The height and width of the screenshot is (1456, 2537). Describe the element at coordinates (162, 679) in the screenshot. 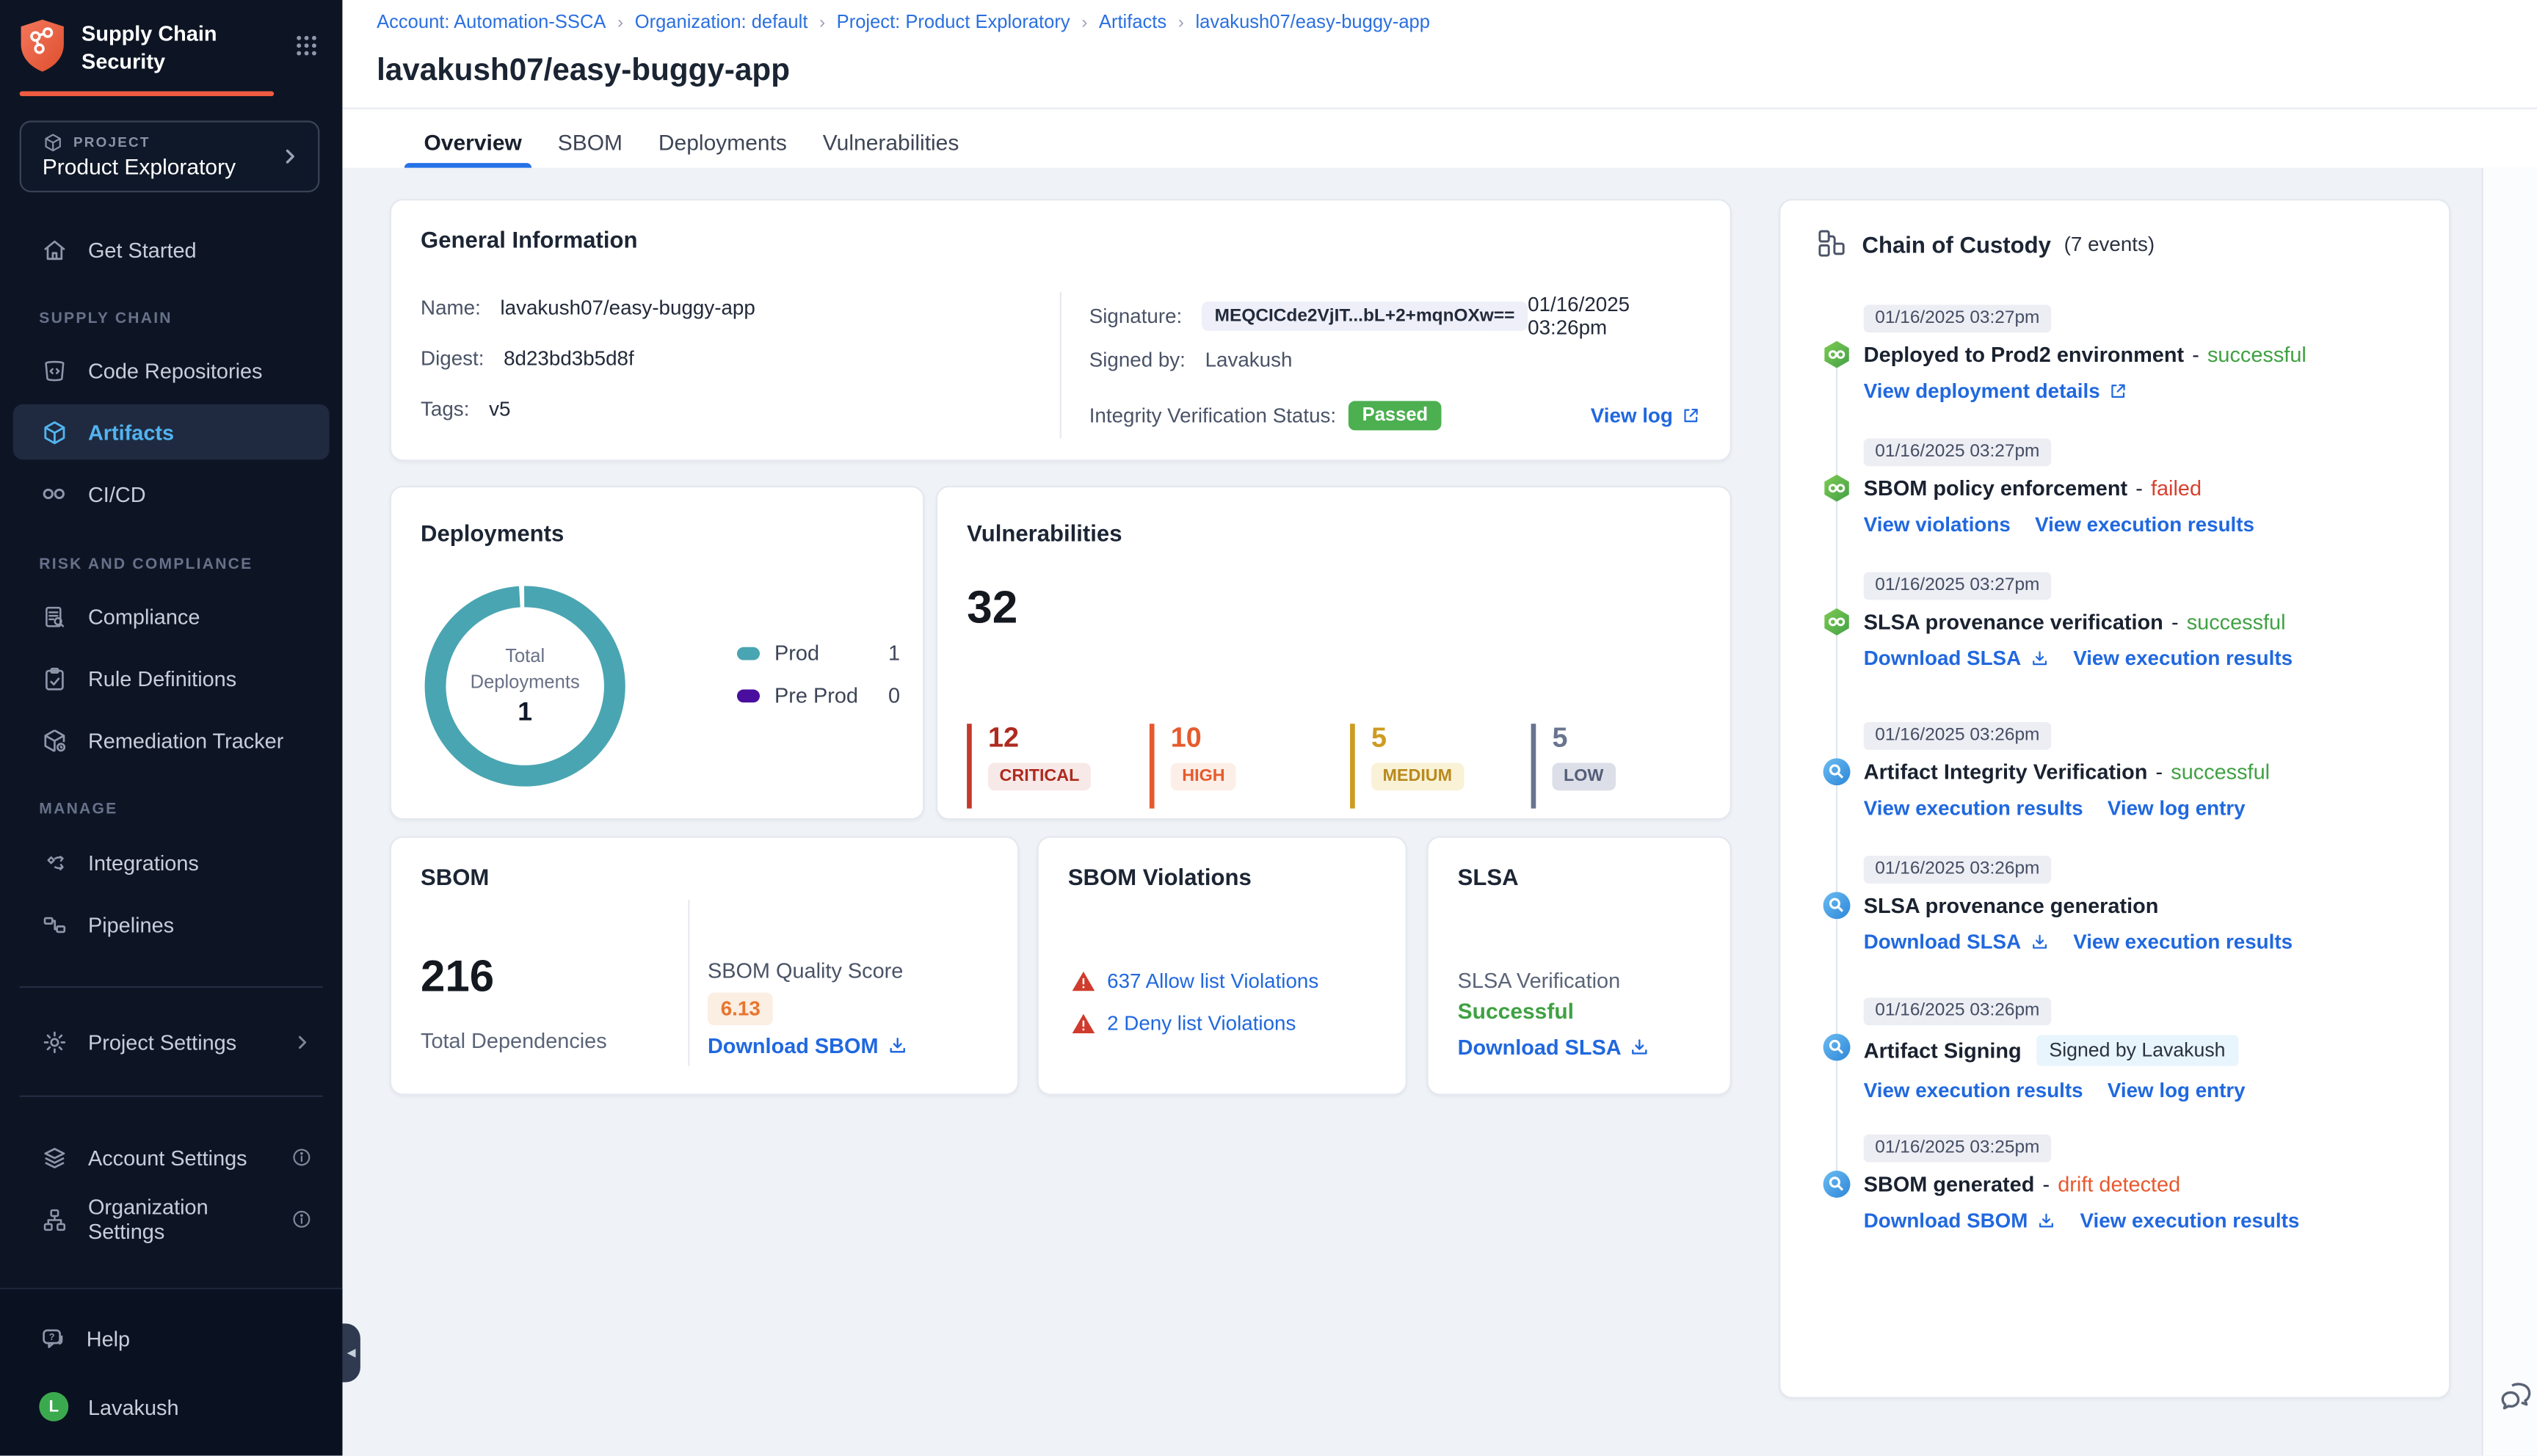

I see `sidebar-item-label: Rule Definitions` at that location.